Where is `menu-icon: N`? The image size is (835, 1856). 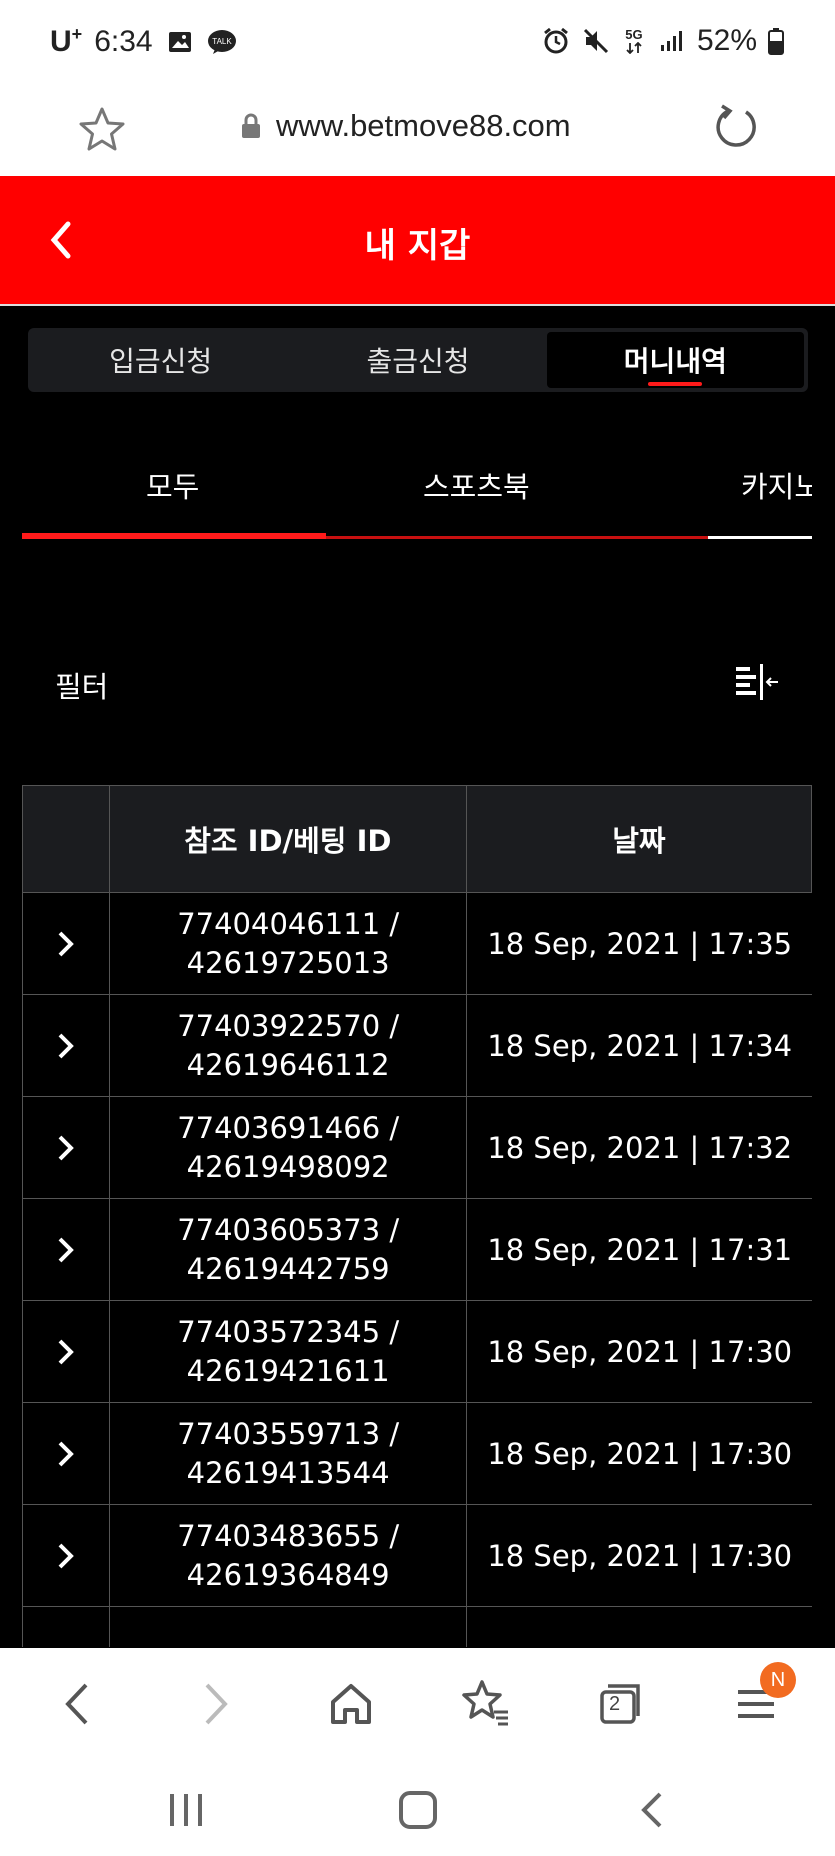 menu-icon: N is located at coordinates (762, 1697).